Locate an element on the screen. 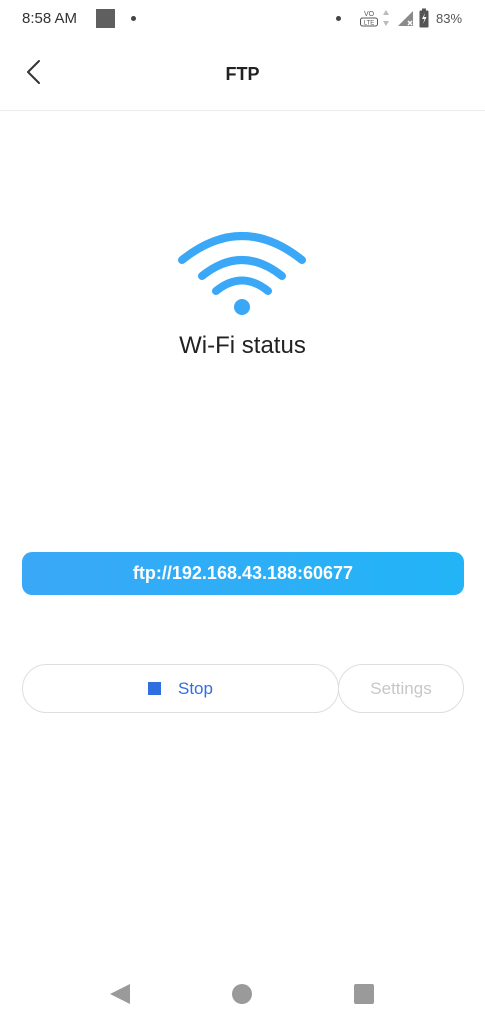  data-arrows-icon is located at coordinates (386, 18).